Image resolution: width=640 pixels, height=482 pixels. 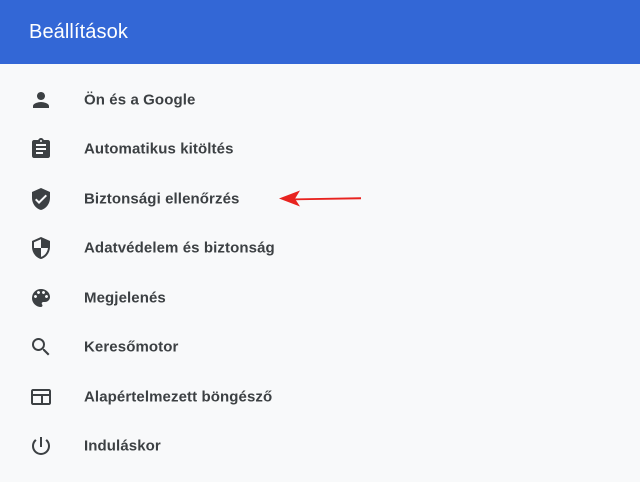 What do you see at coordinates (327, 199) in the screenshot?
I see `annotation-arrow-shaft` at bounding box center [327, 199].